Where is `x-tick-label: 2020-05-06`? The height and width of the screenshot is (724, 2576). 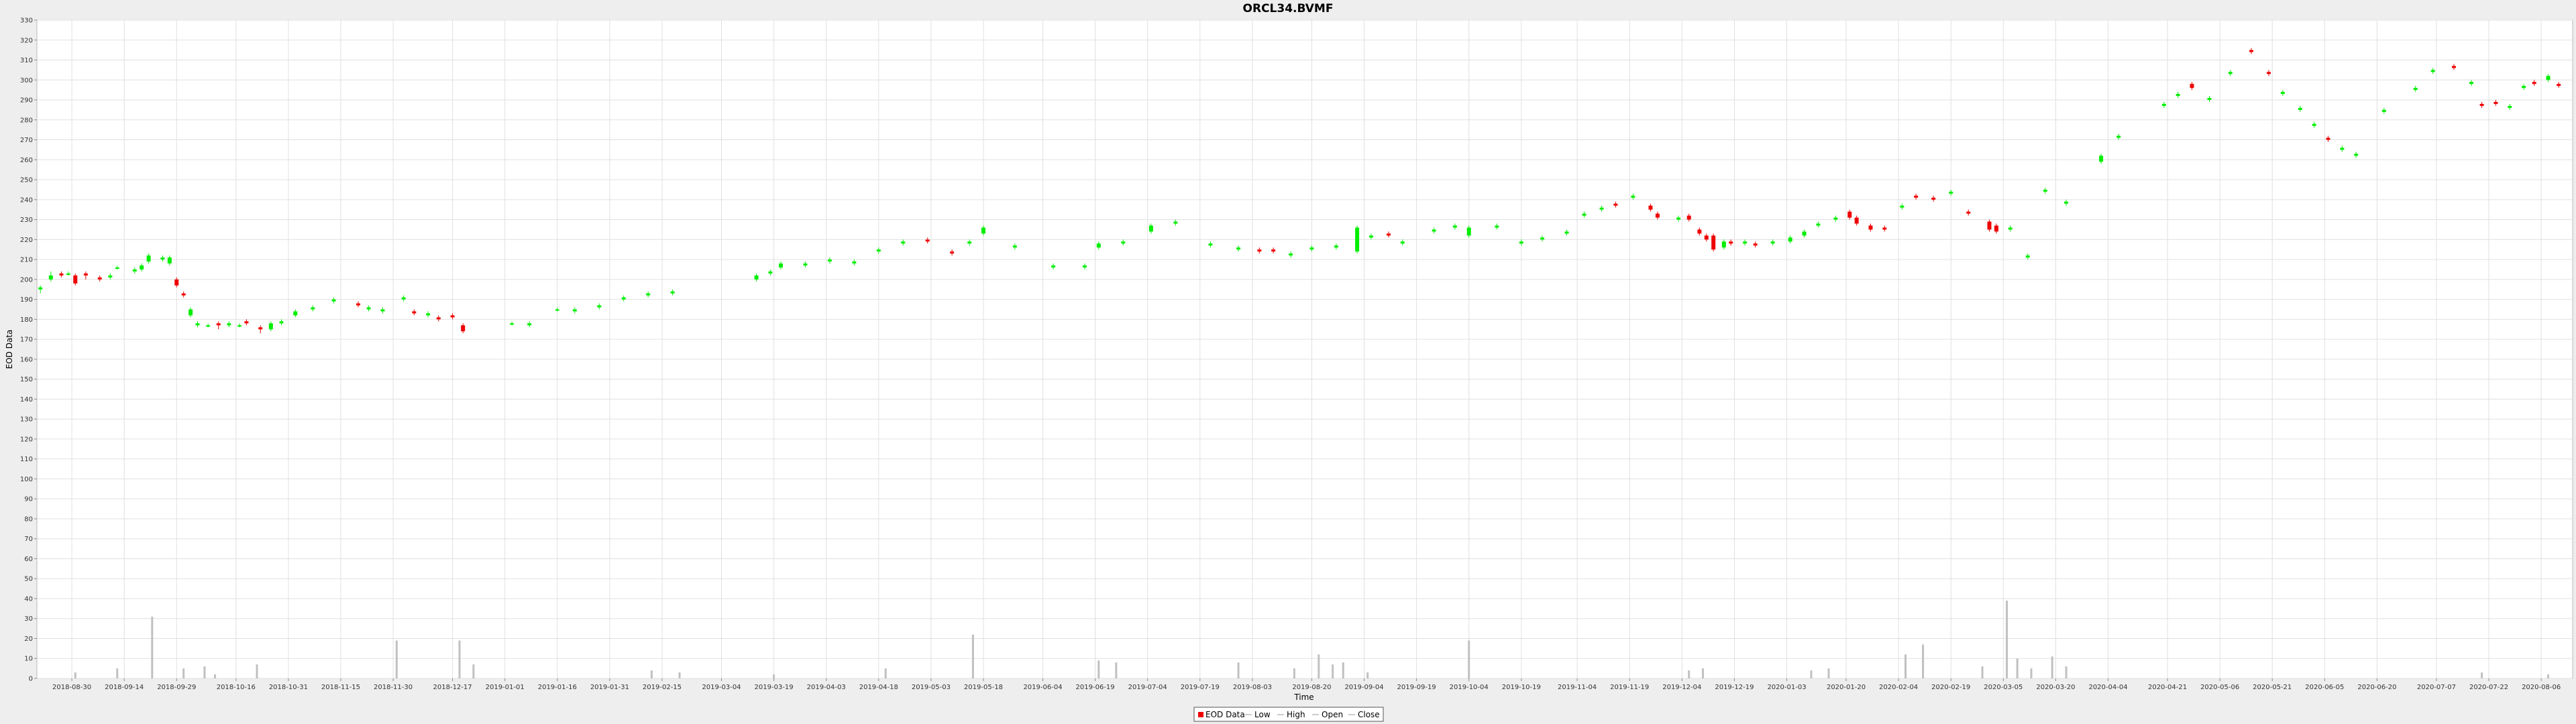
x-tick-label: 2020-05-06 is located at coordinates (2219, 687).